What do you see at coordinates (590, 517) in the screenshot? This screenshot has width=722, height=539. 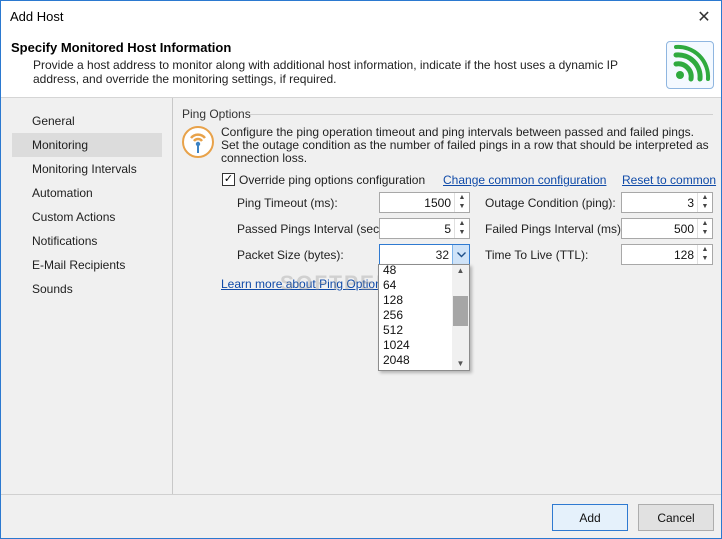 I see `add-button: Add` at bounding box center [590, 517].